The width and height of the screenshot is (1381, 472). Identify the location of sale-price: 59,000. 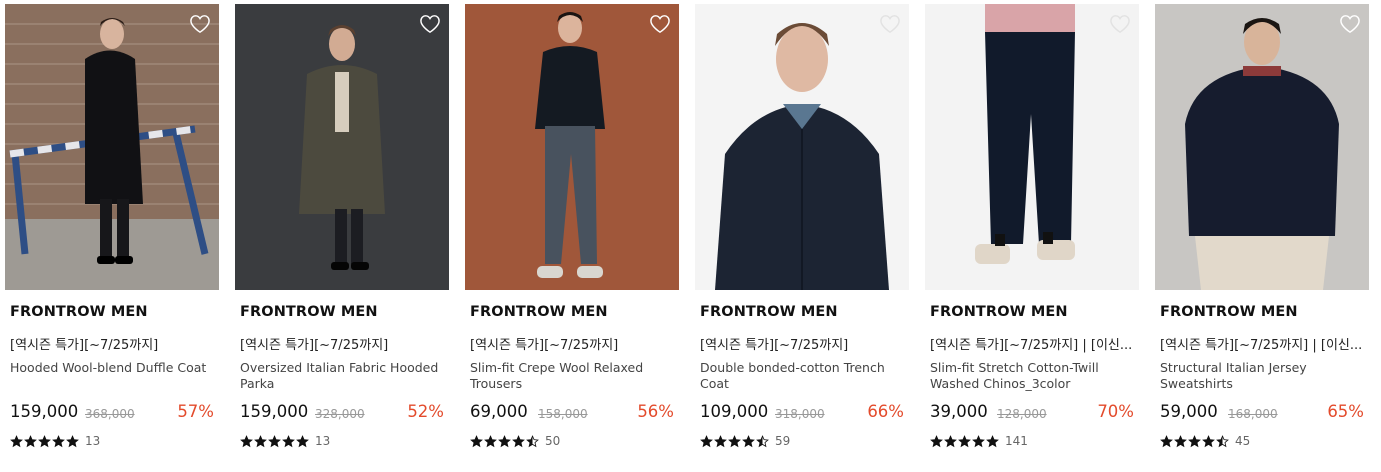
(1189, 411).